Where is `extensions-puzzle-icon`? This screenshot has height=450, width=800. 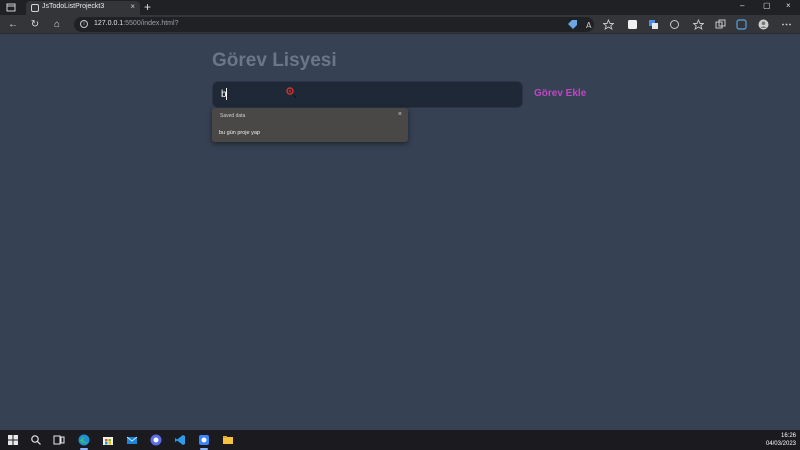
extensions-puzzle-icon is located at coordinates (674, 24).